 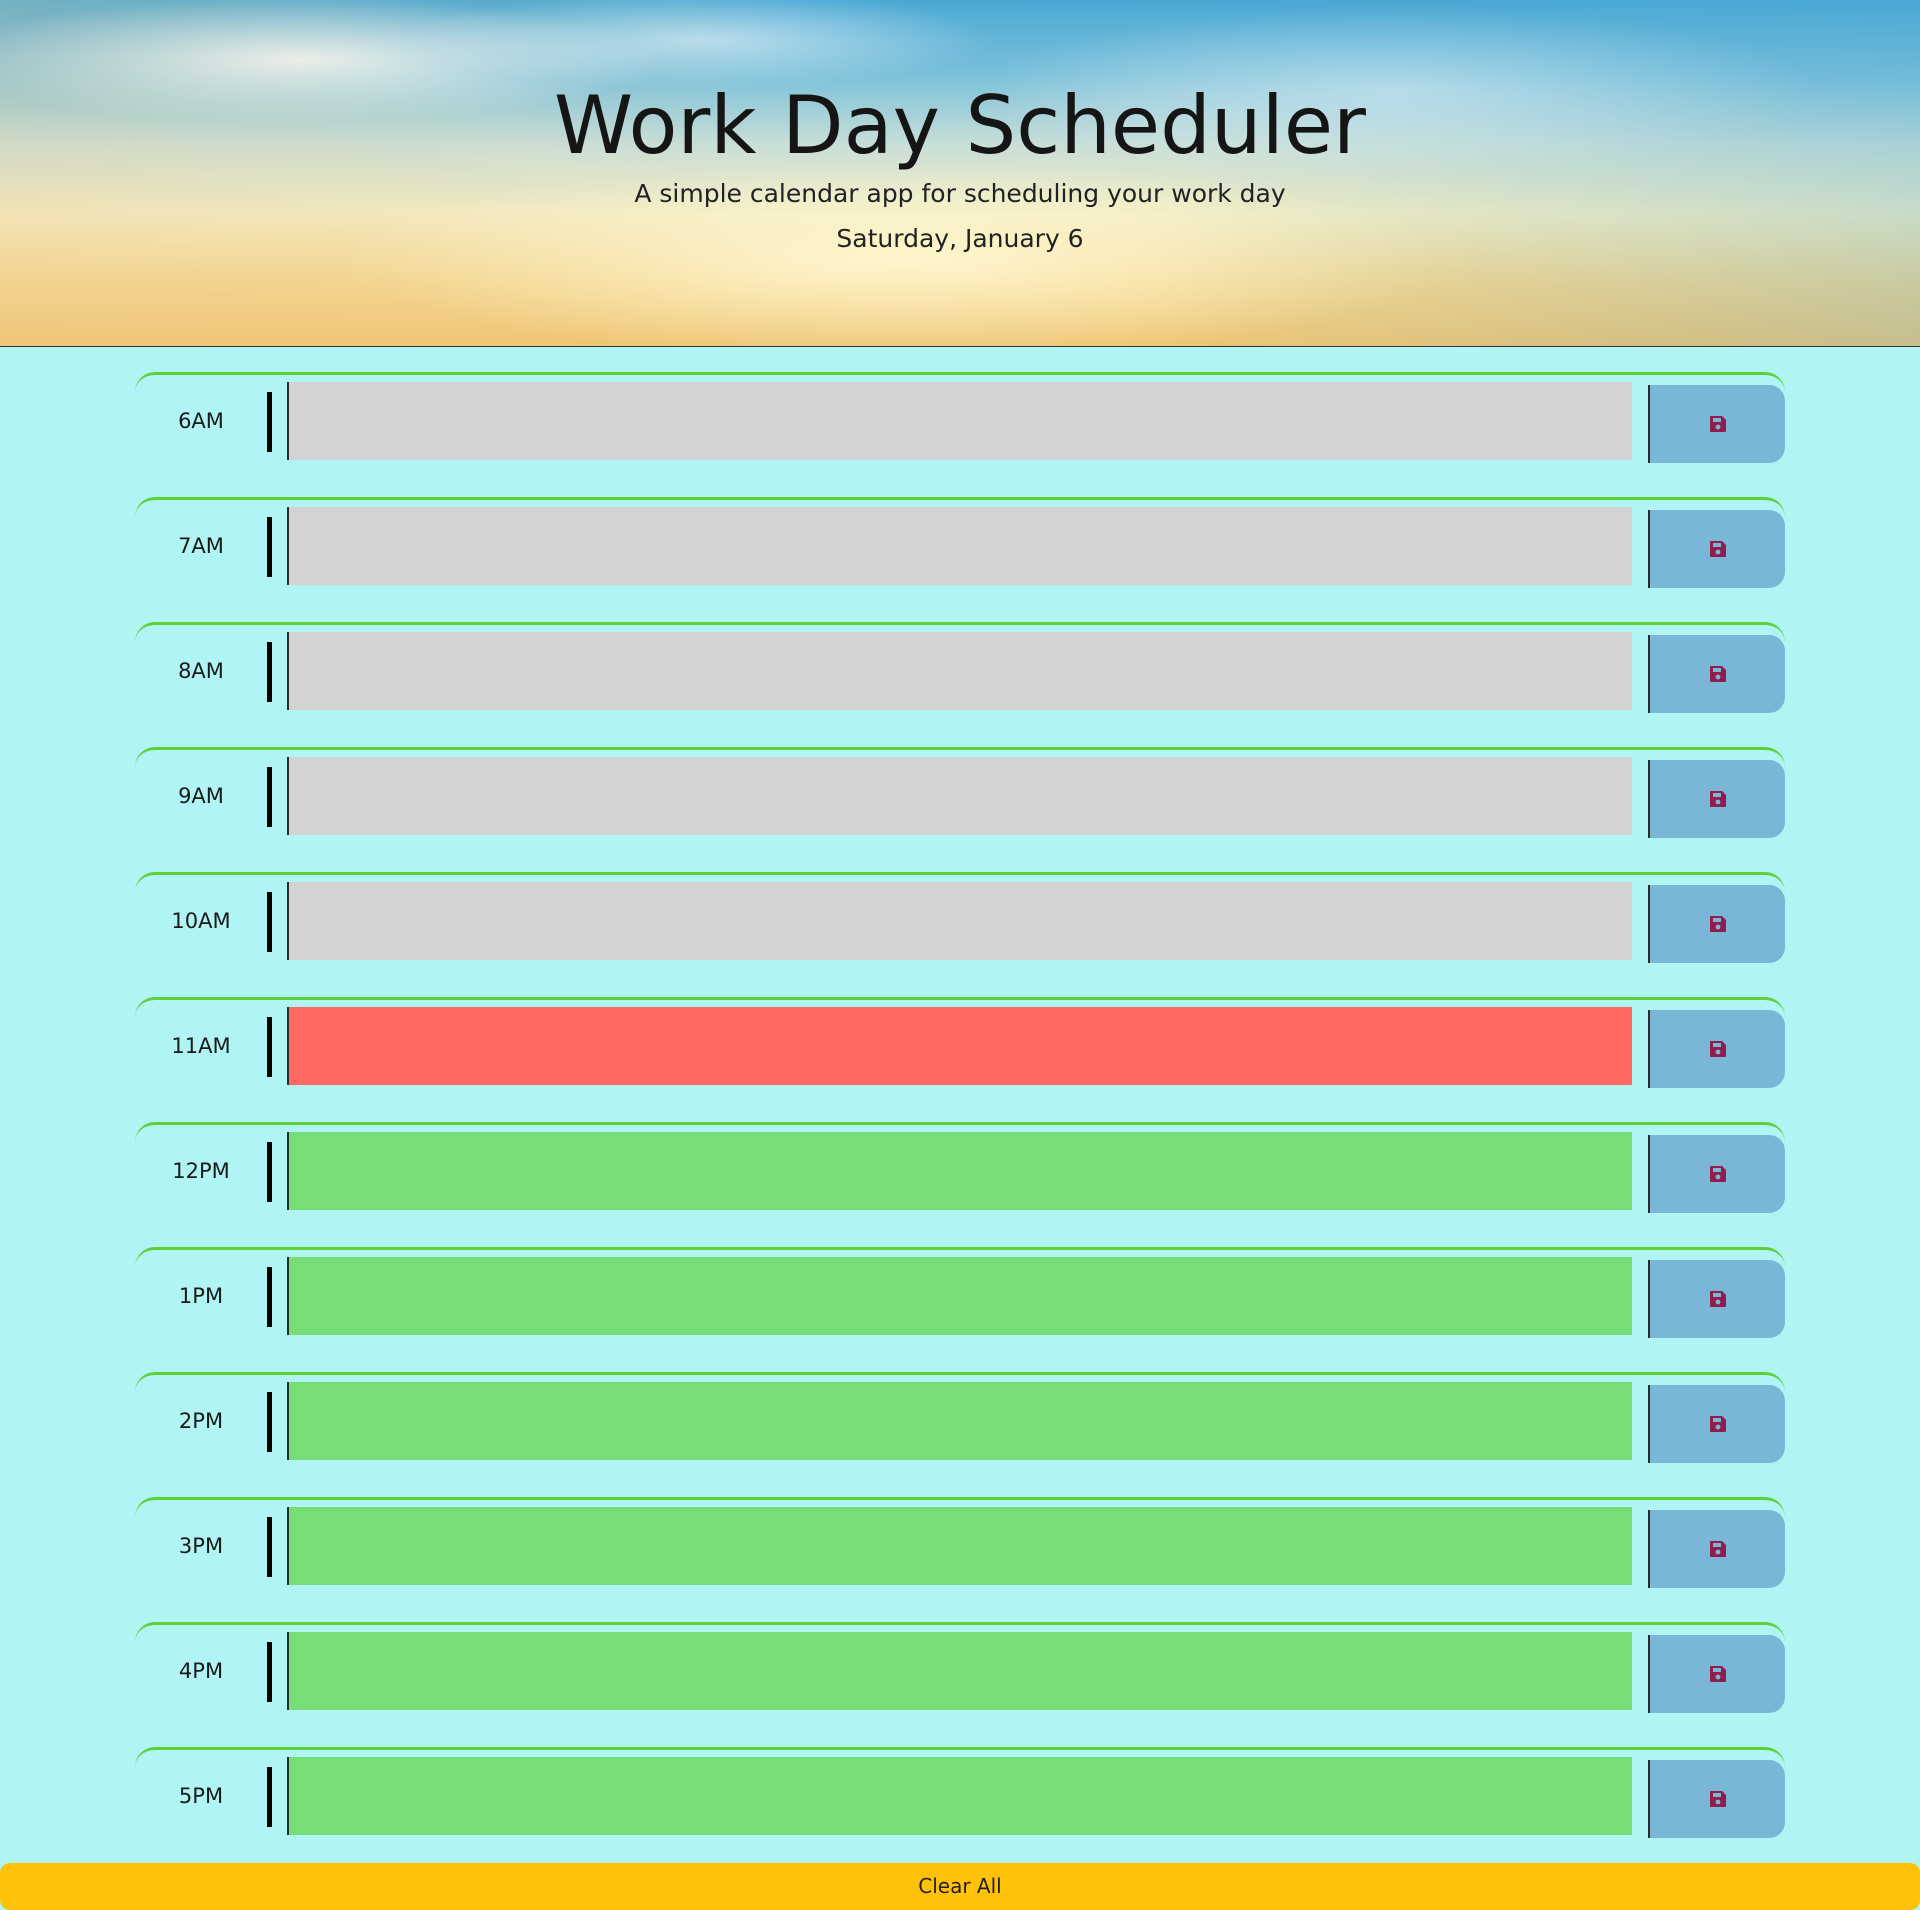 What do you see at coordinates (960, 125) in the screenshot?
I see `page-title: Work Day Scheduler` at bounding box center [960, 125].